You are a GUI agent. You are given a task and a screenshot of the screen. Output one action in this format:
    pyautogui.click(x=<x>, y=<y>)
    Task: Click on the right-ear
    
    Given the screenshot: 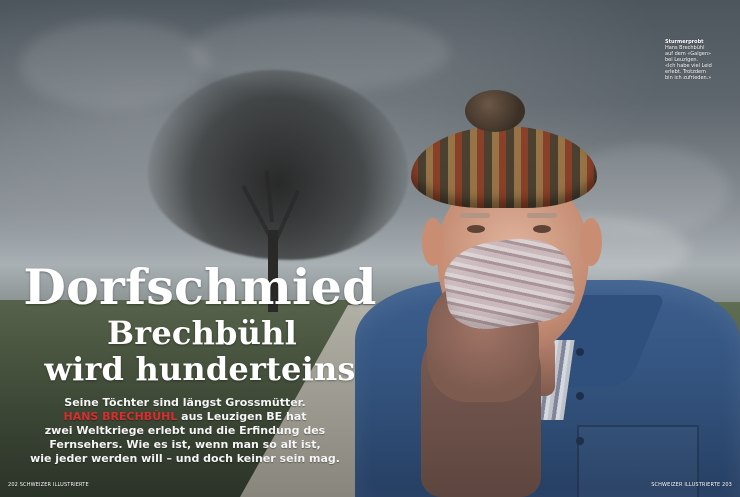 What is the action you would take?
    pyautogui.click(x=591, y=242)
    